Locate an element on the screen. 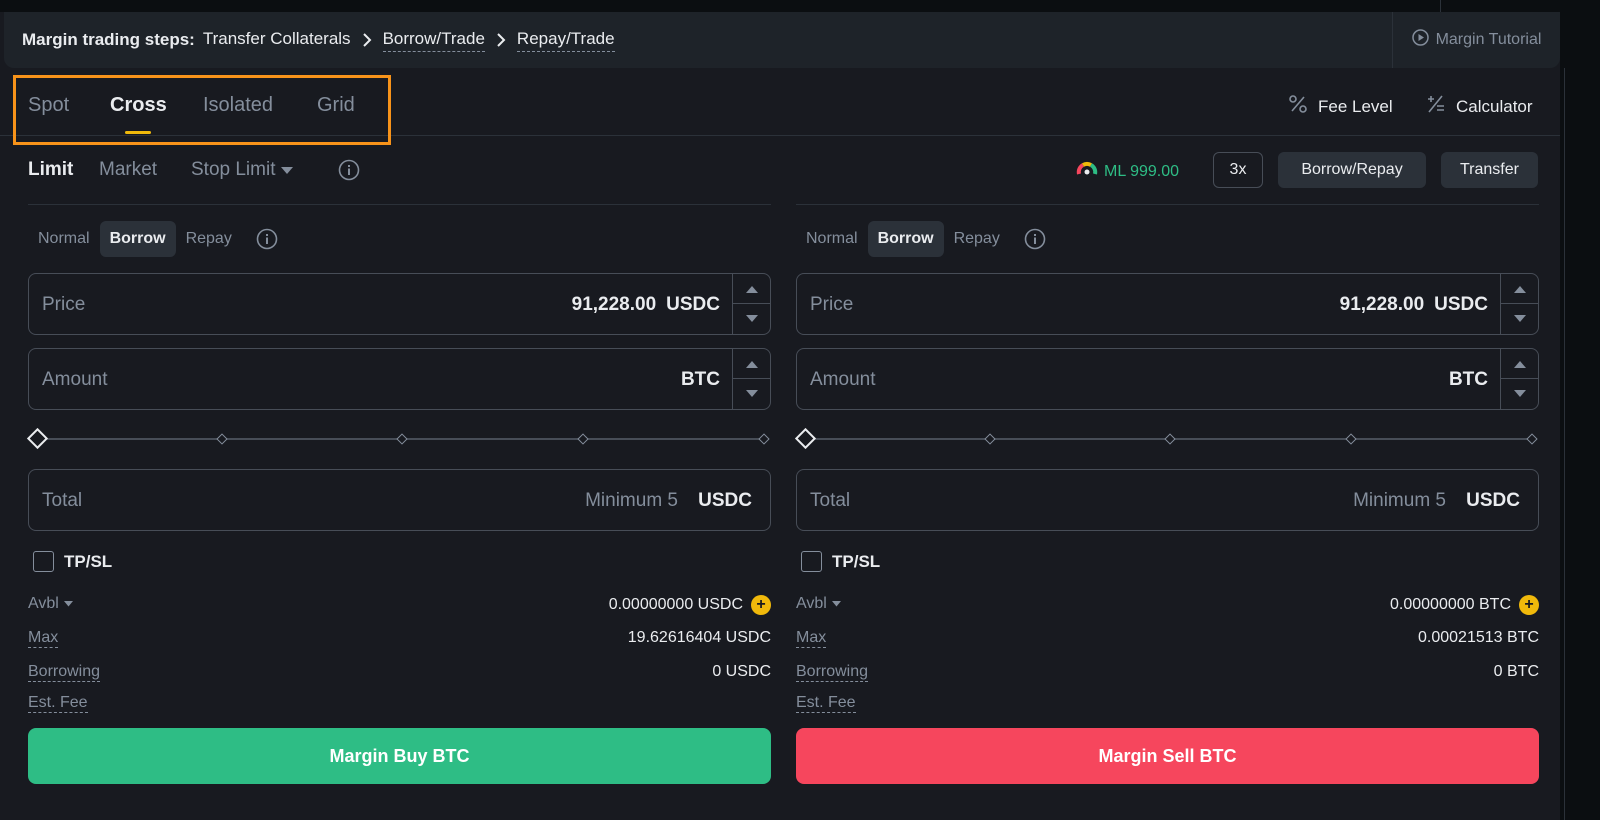 The image size is (1600, 820). sell-amount-slider is located at coordinates (1166, 439).